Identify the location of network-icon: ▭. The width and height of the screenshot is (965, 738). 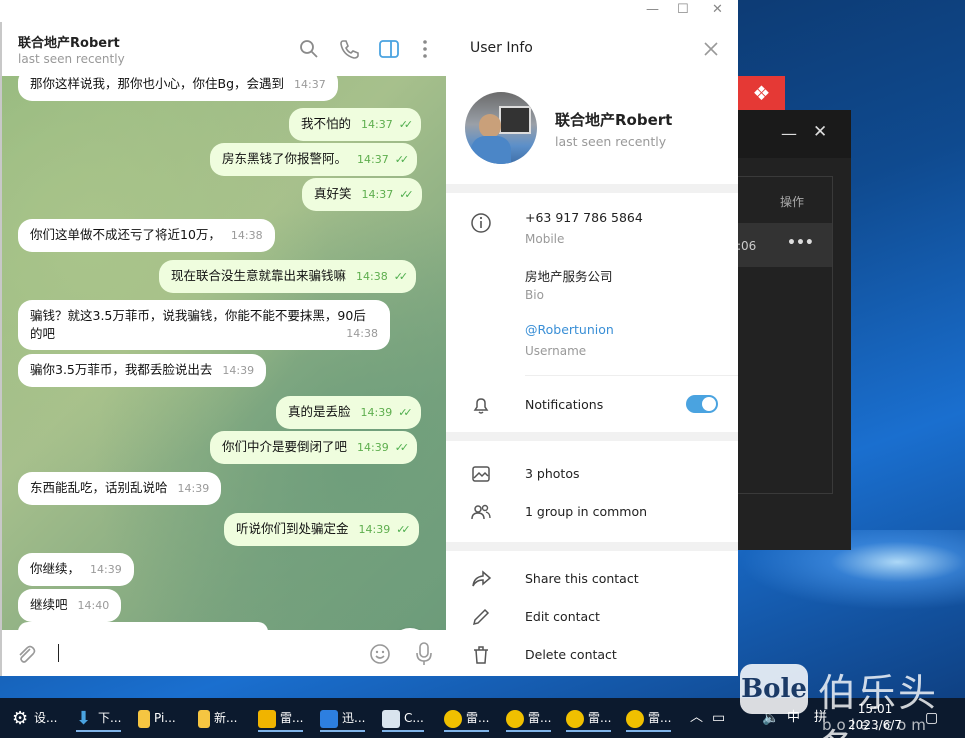
(718, 719).